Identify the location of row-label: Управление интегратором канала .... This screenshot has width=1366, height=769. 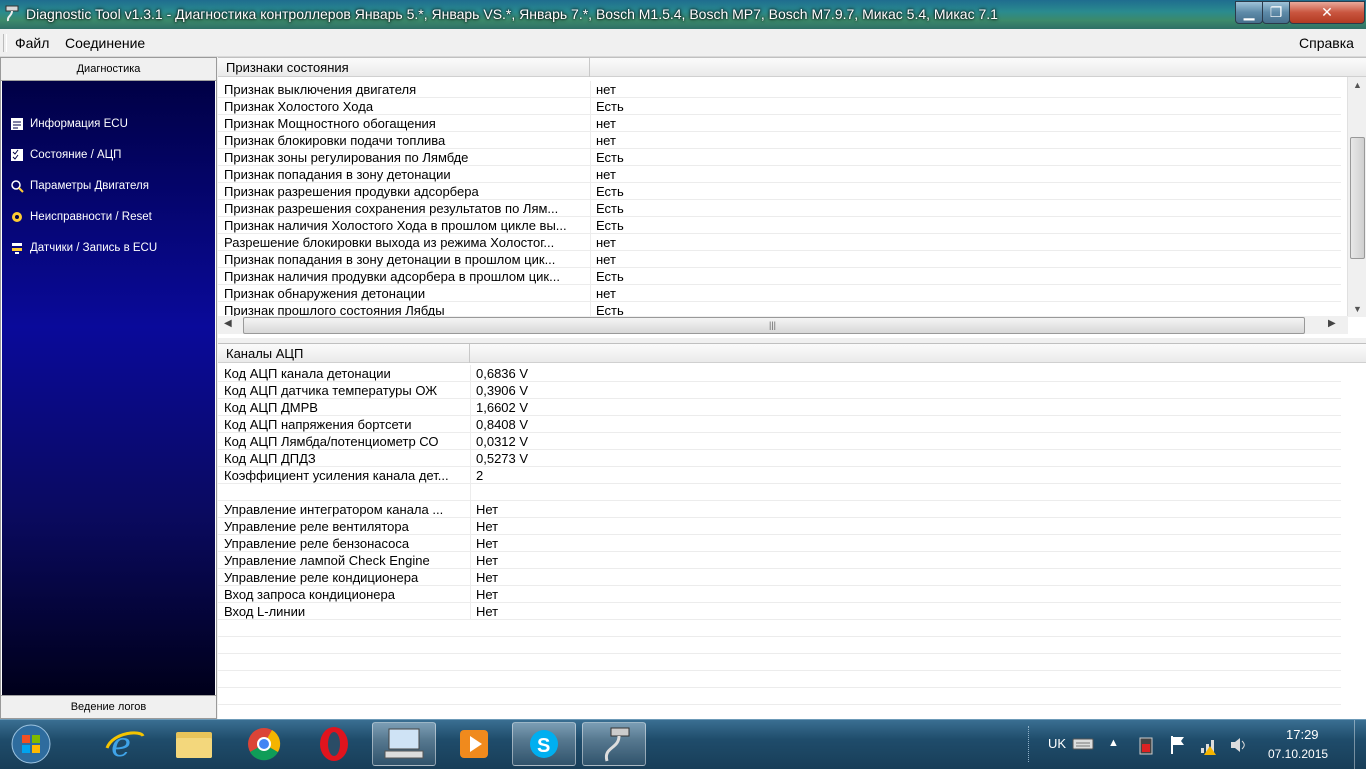
(334, 509).